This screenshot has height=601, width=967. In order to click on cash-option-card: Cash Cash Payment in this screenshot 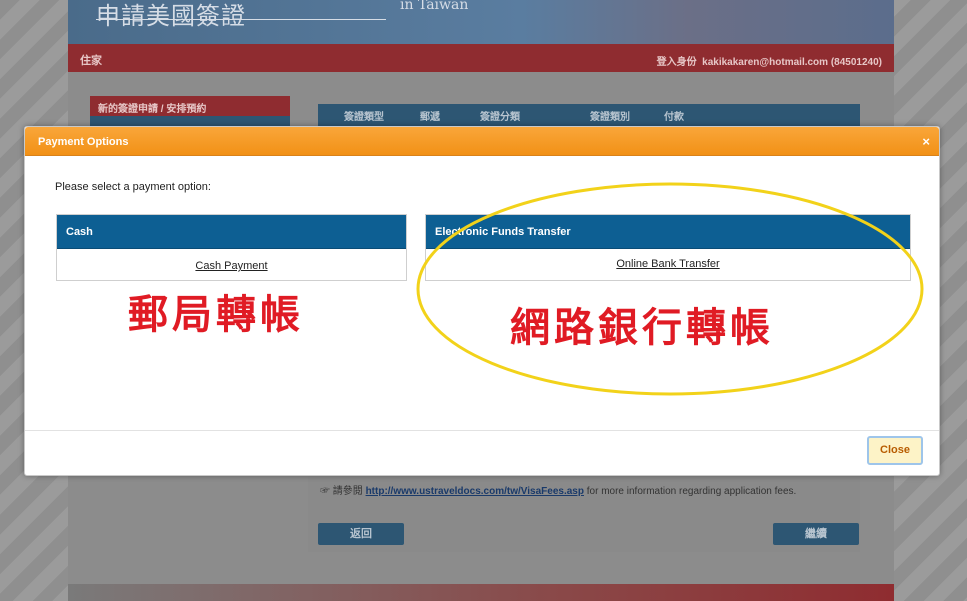, I will do `click(231, 247)`.